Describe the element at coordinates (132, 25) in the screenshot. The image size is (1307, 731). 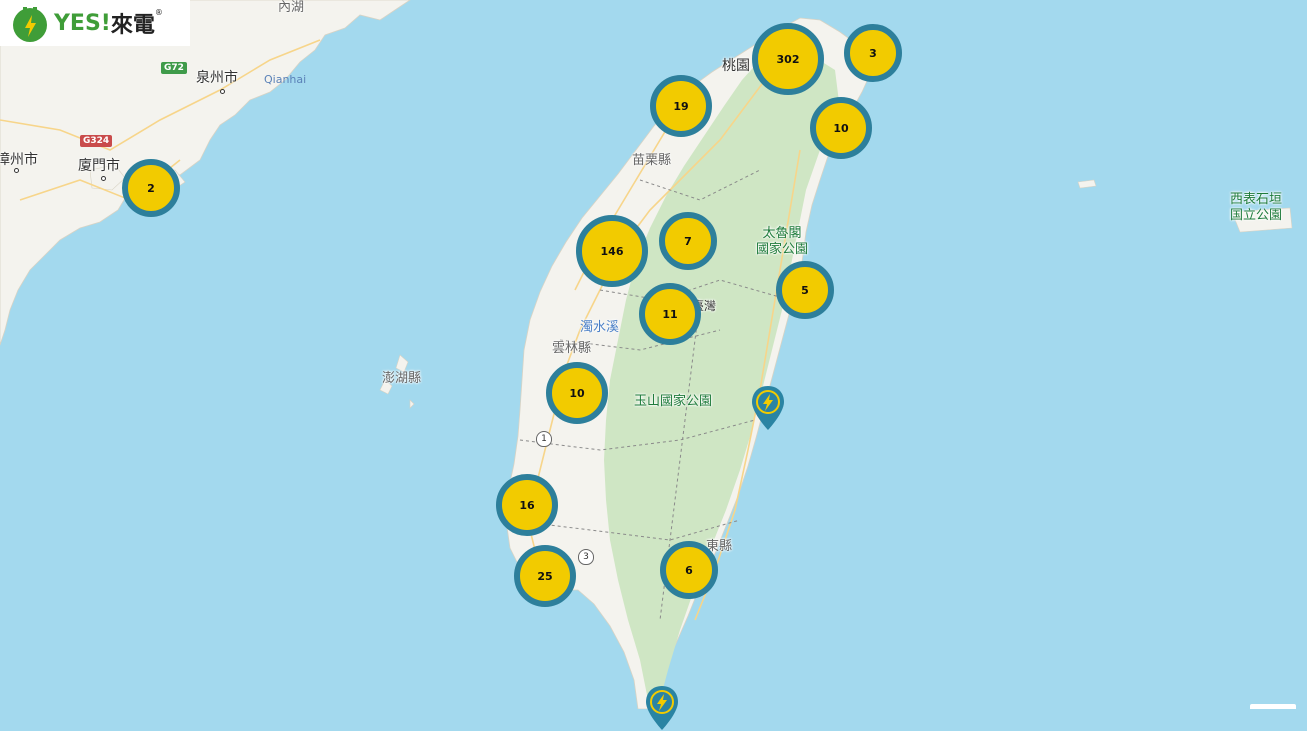
I see `brand-name-chinese: 來電` at that location.